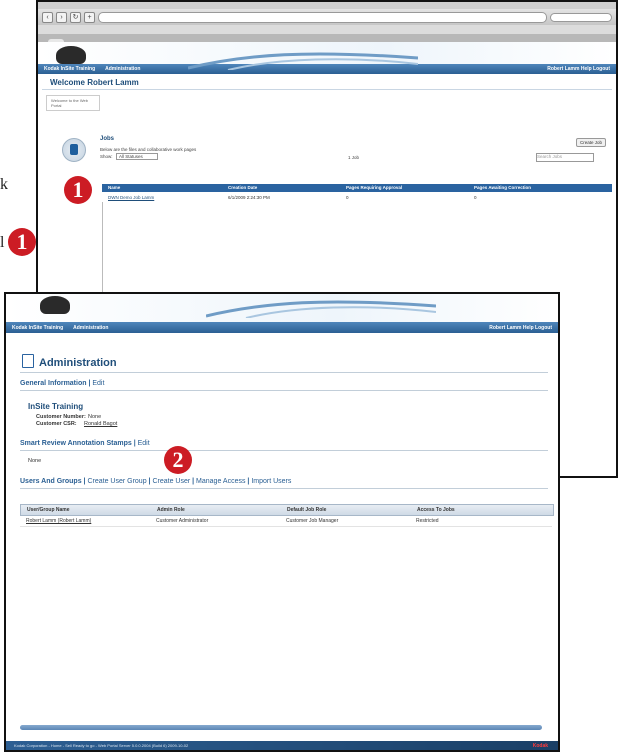 This screenshot has width=618, height=754. Describe the element at coordinates (374, 188) in the screenshot. I see `column-header: Pages Requiring Approval` at that location.